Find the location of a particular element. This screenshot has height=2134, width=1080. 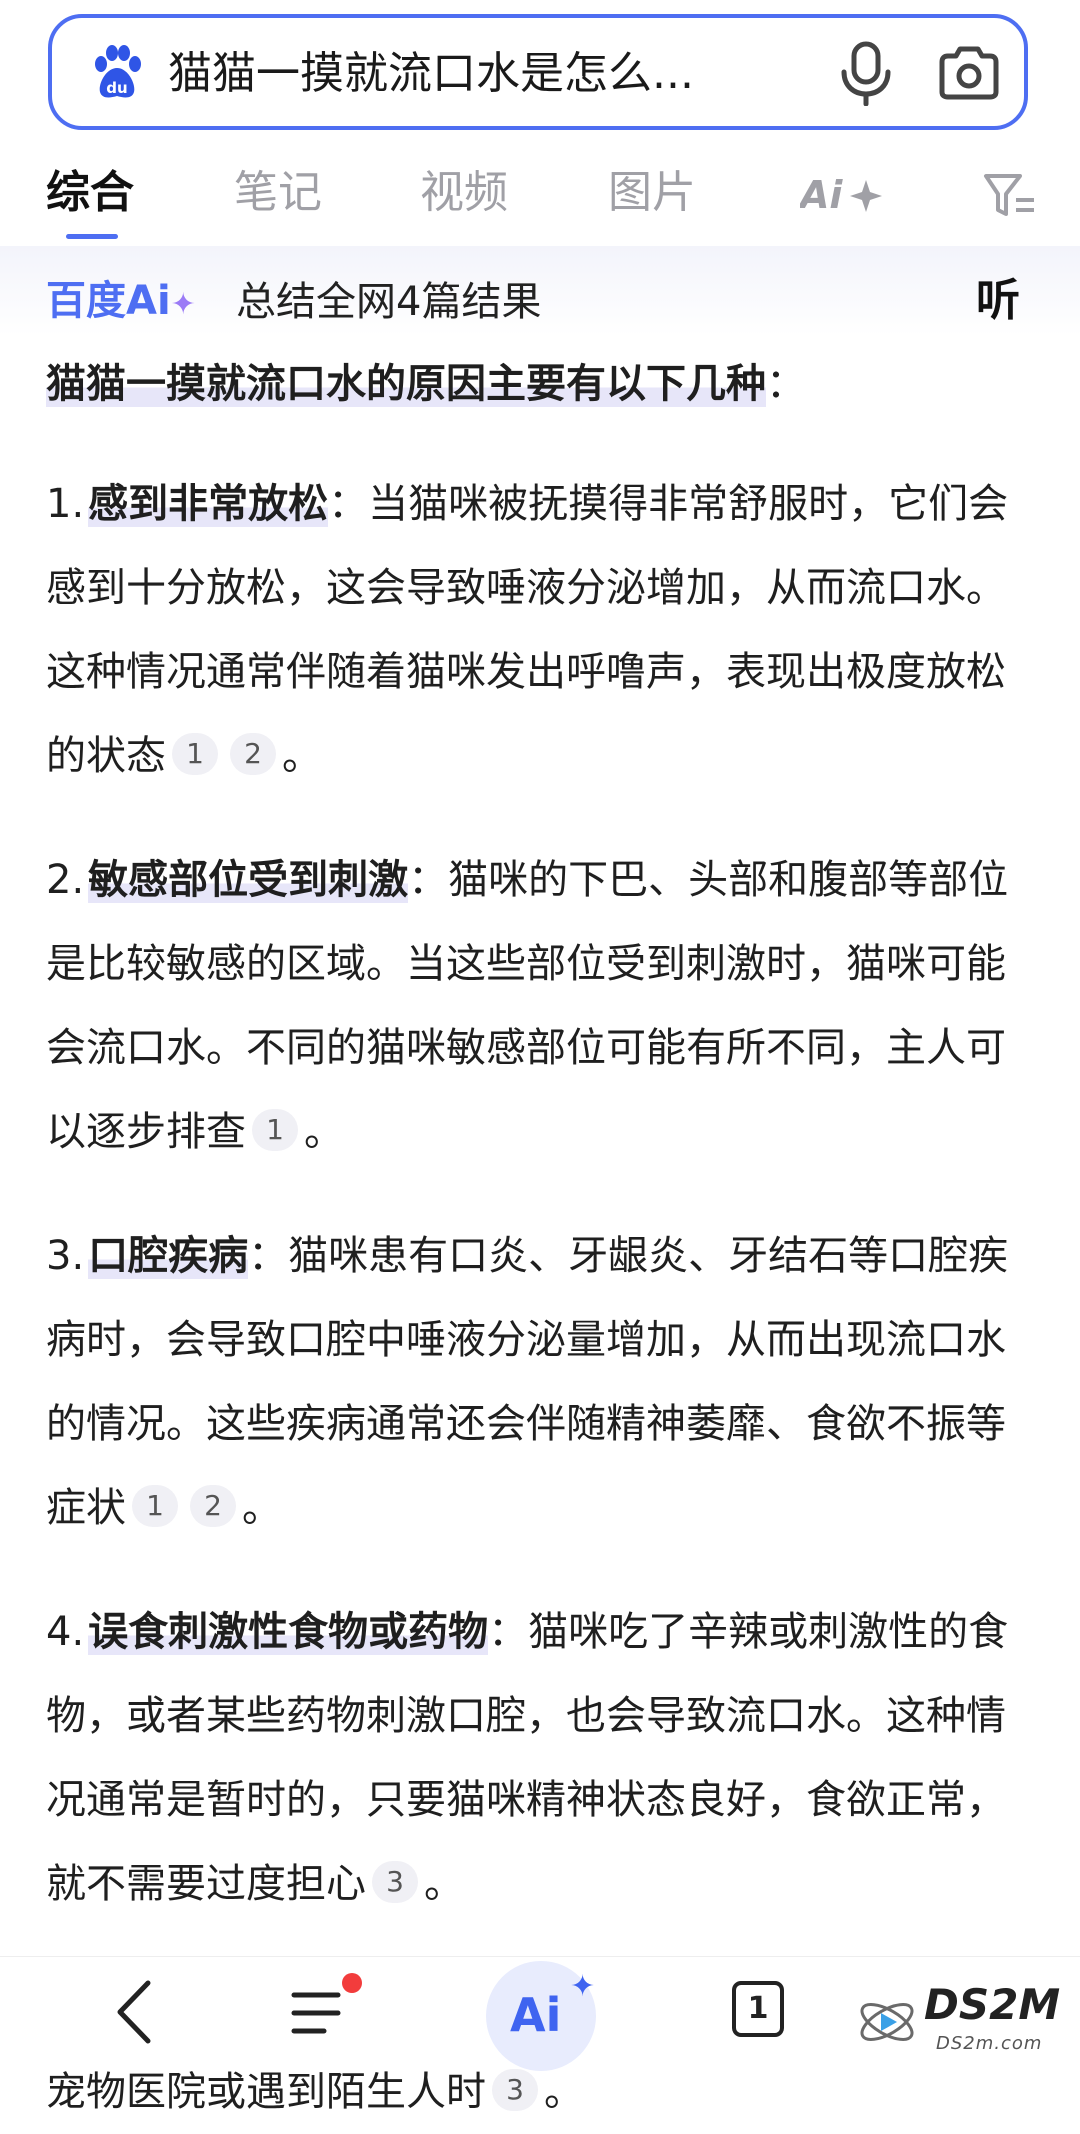

summary-caption: 总结全网4篇结果 is located at coordinates (389, 302).